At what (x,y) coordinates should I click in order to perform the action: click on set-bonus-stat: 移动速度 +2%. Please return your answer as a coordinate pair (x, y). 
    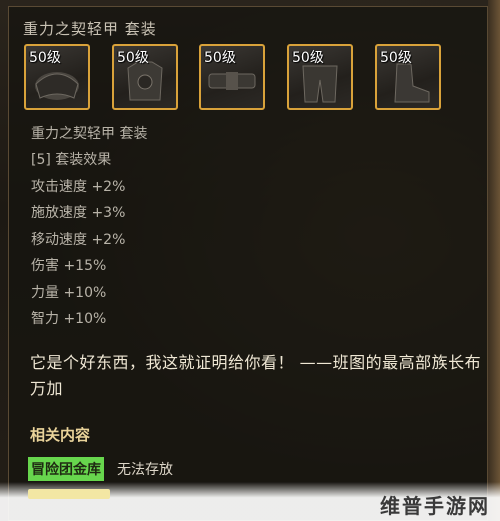
    Looking at the image, I should click on (78, 240).